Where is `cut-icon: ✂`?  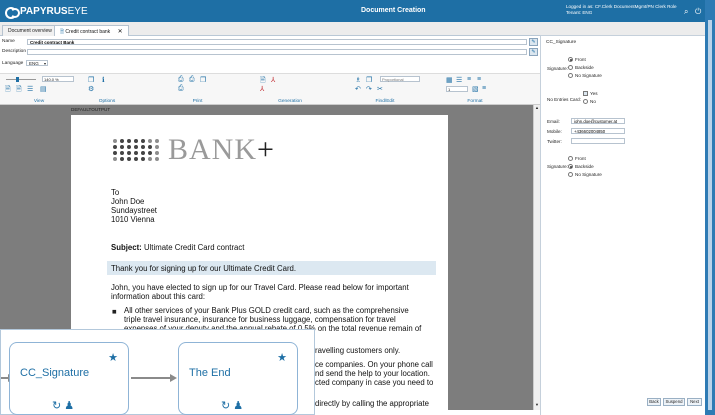
cut-icon: ✂ is located at coordinates (380, 89).